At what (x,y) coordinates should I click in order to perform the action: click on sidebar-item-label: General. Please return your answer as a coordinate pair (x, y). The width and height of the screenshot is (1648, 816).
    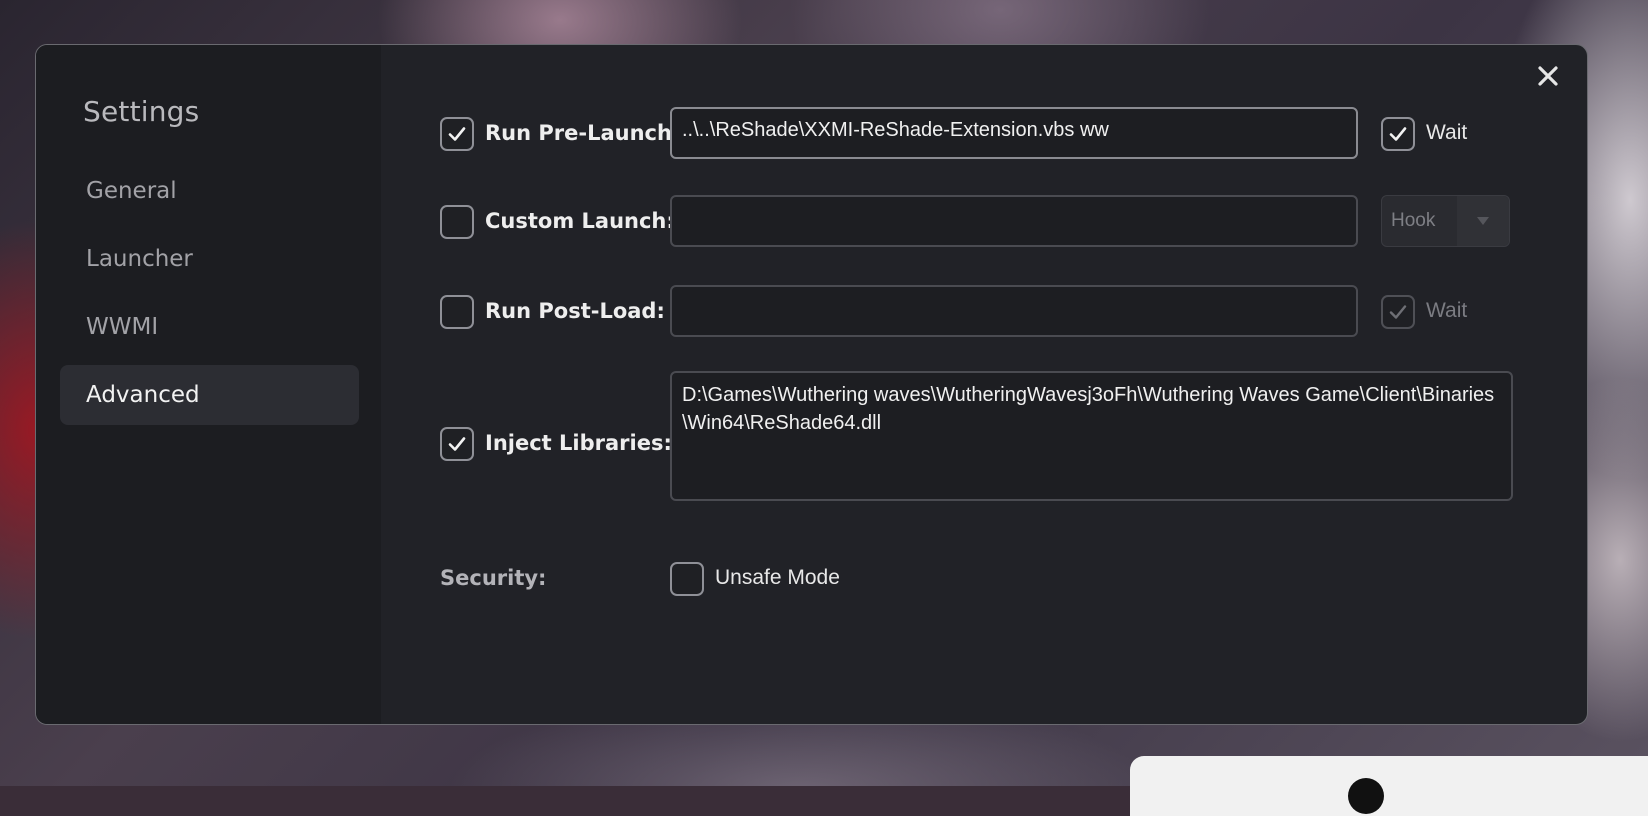
    Looking at the image, I should click on (131, 191).